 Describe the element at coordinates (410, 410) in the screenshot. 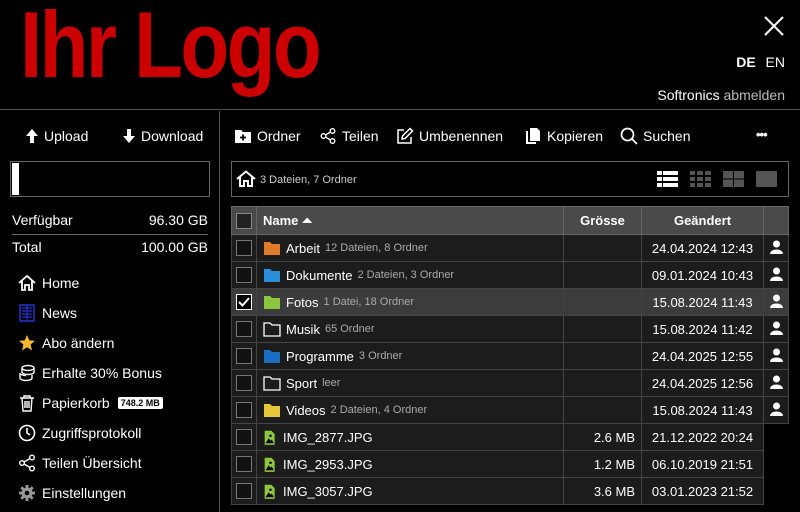

I see `name-cell: Videos 2 Dateien, 4 Ordner` at that location.